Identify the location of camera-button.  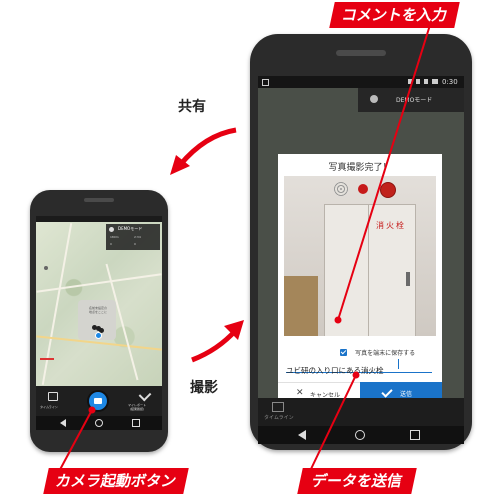
(98, 401).